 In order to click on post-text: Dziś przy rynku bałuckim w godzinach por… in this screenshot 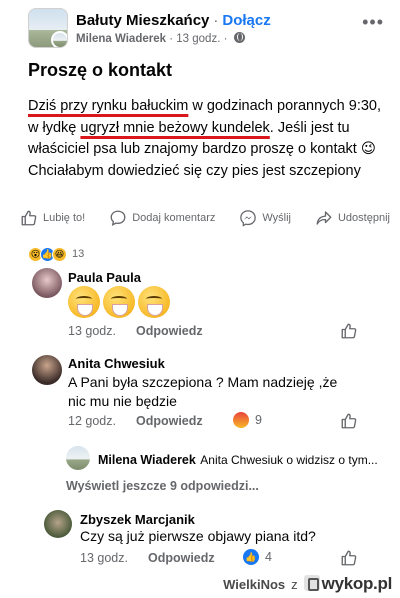, I will do `click(206, 139)`.